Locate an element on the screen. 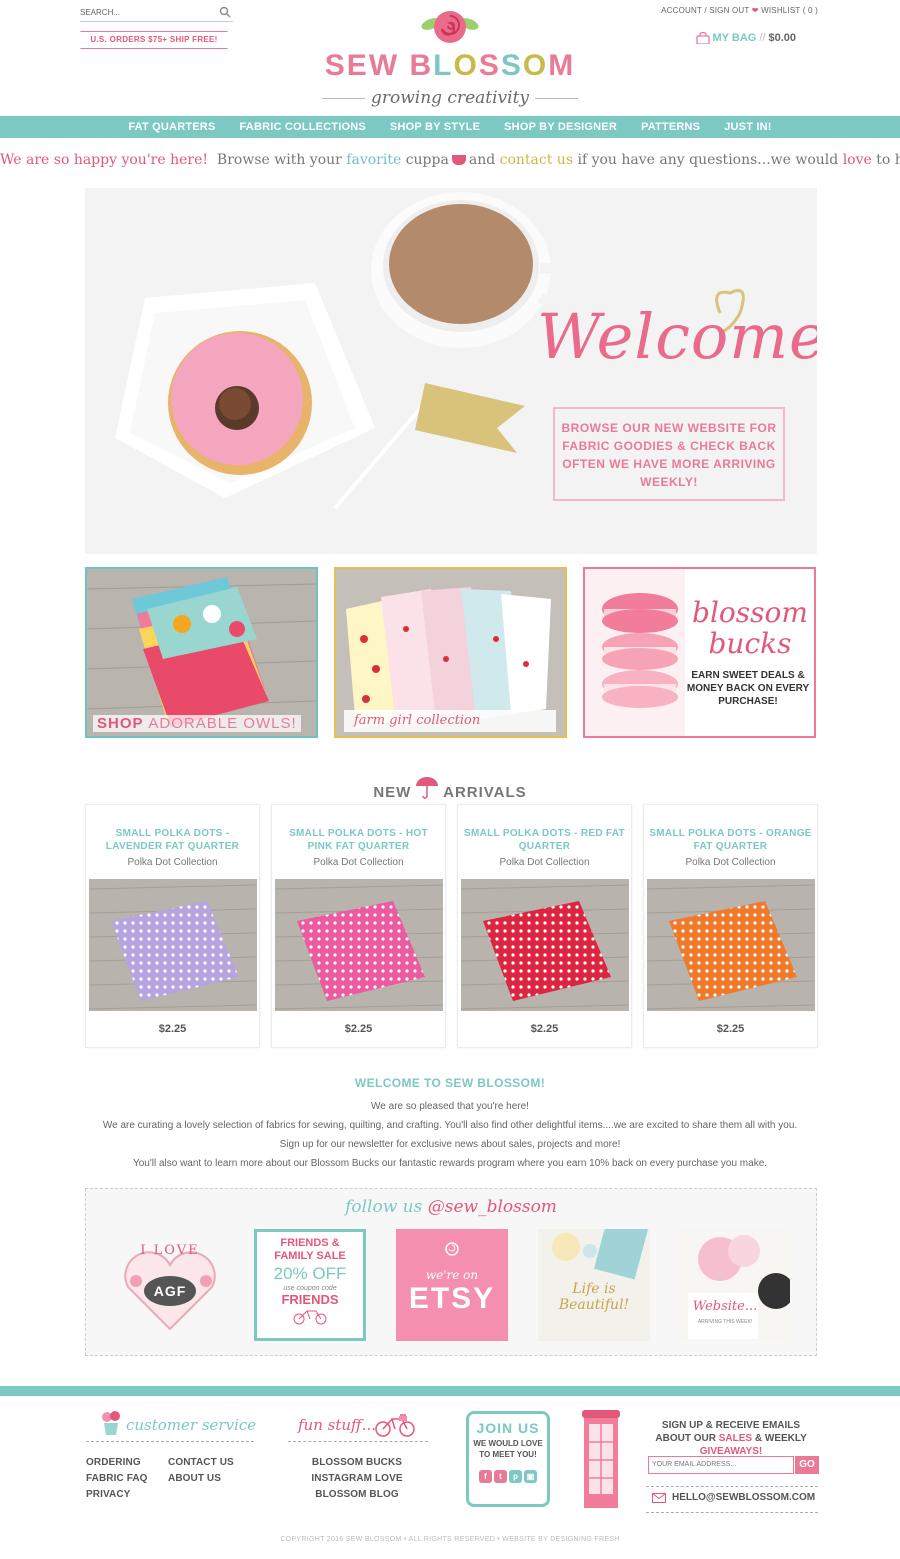 Image resolution: width=900 pixels, height=1559 pixels. nav-fabric-collections: FABRIC COLLECTIONS is located at coordinates (302, 127).